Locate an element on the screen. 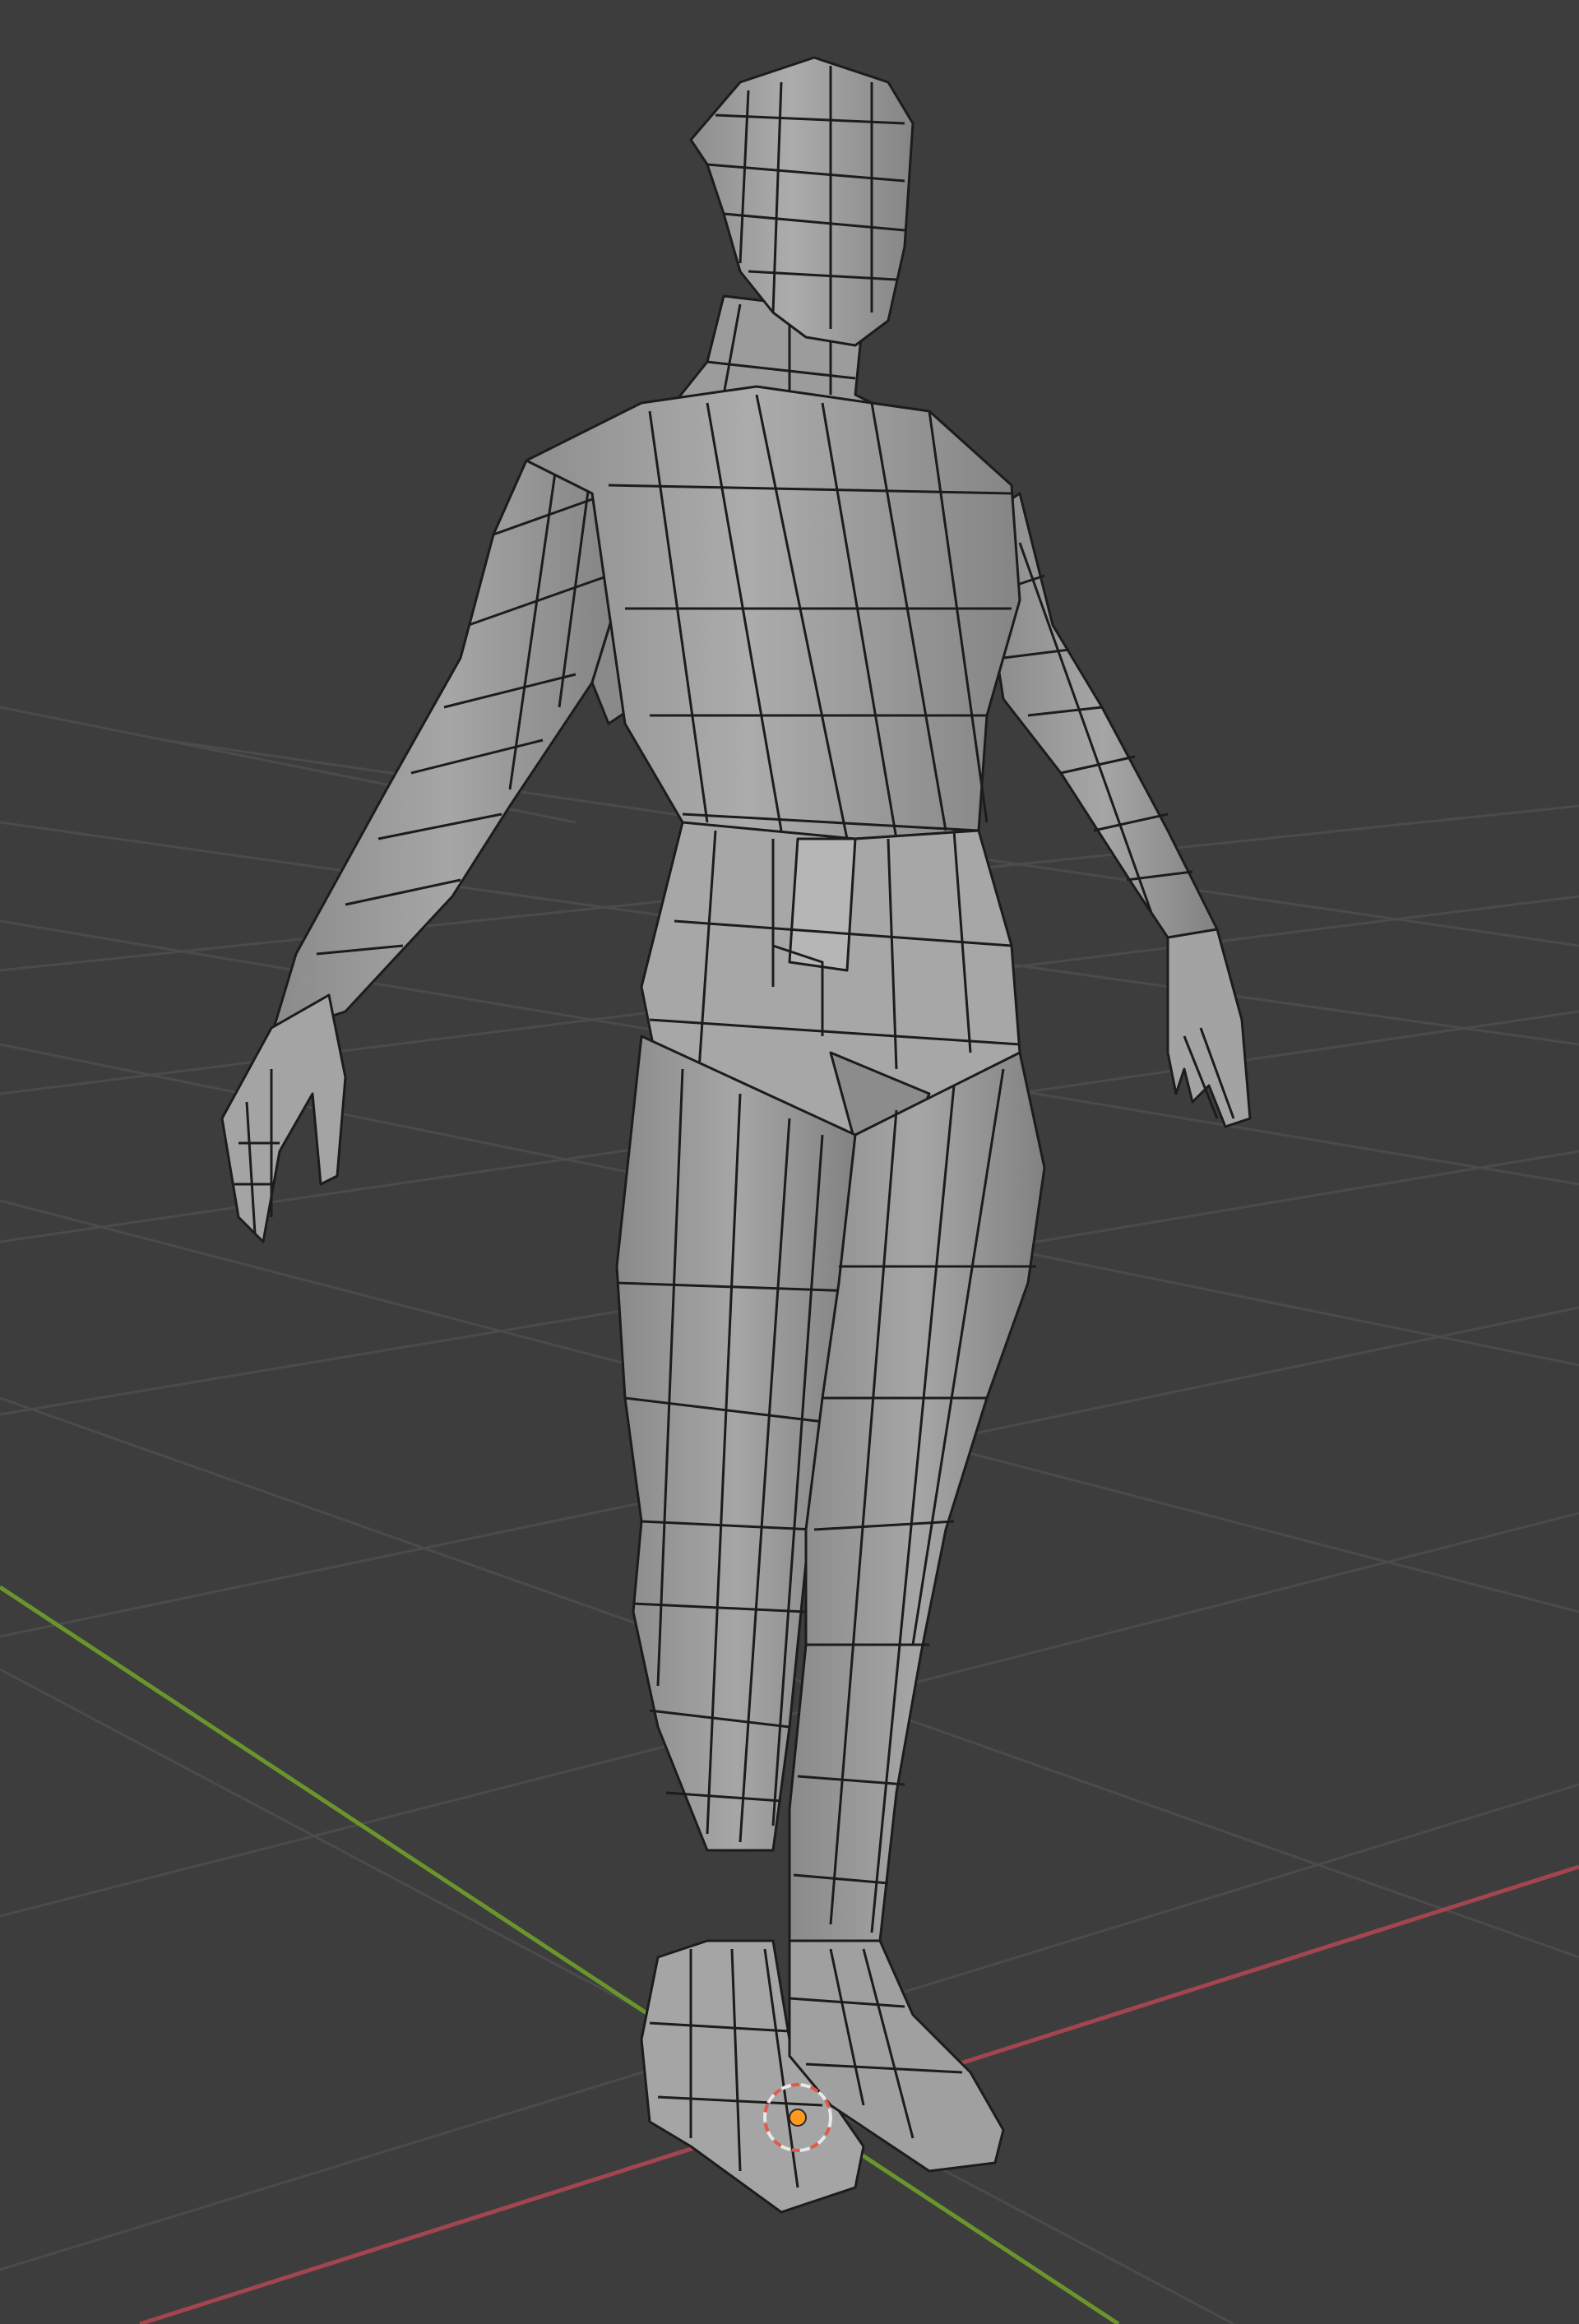  right-arm is located at coordinates (1119, 810).